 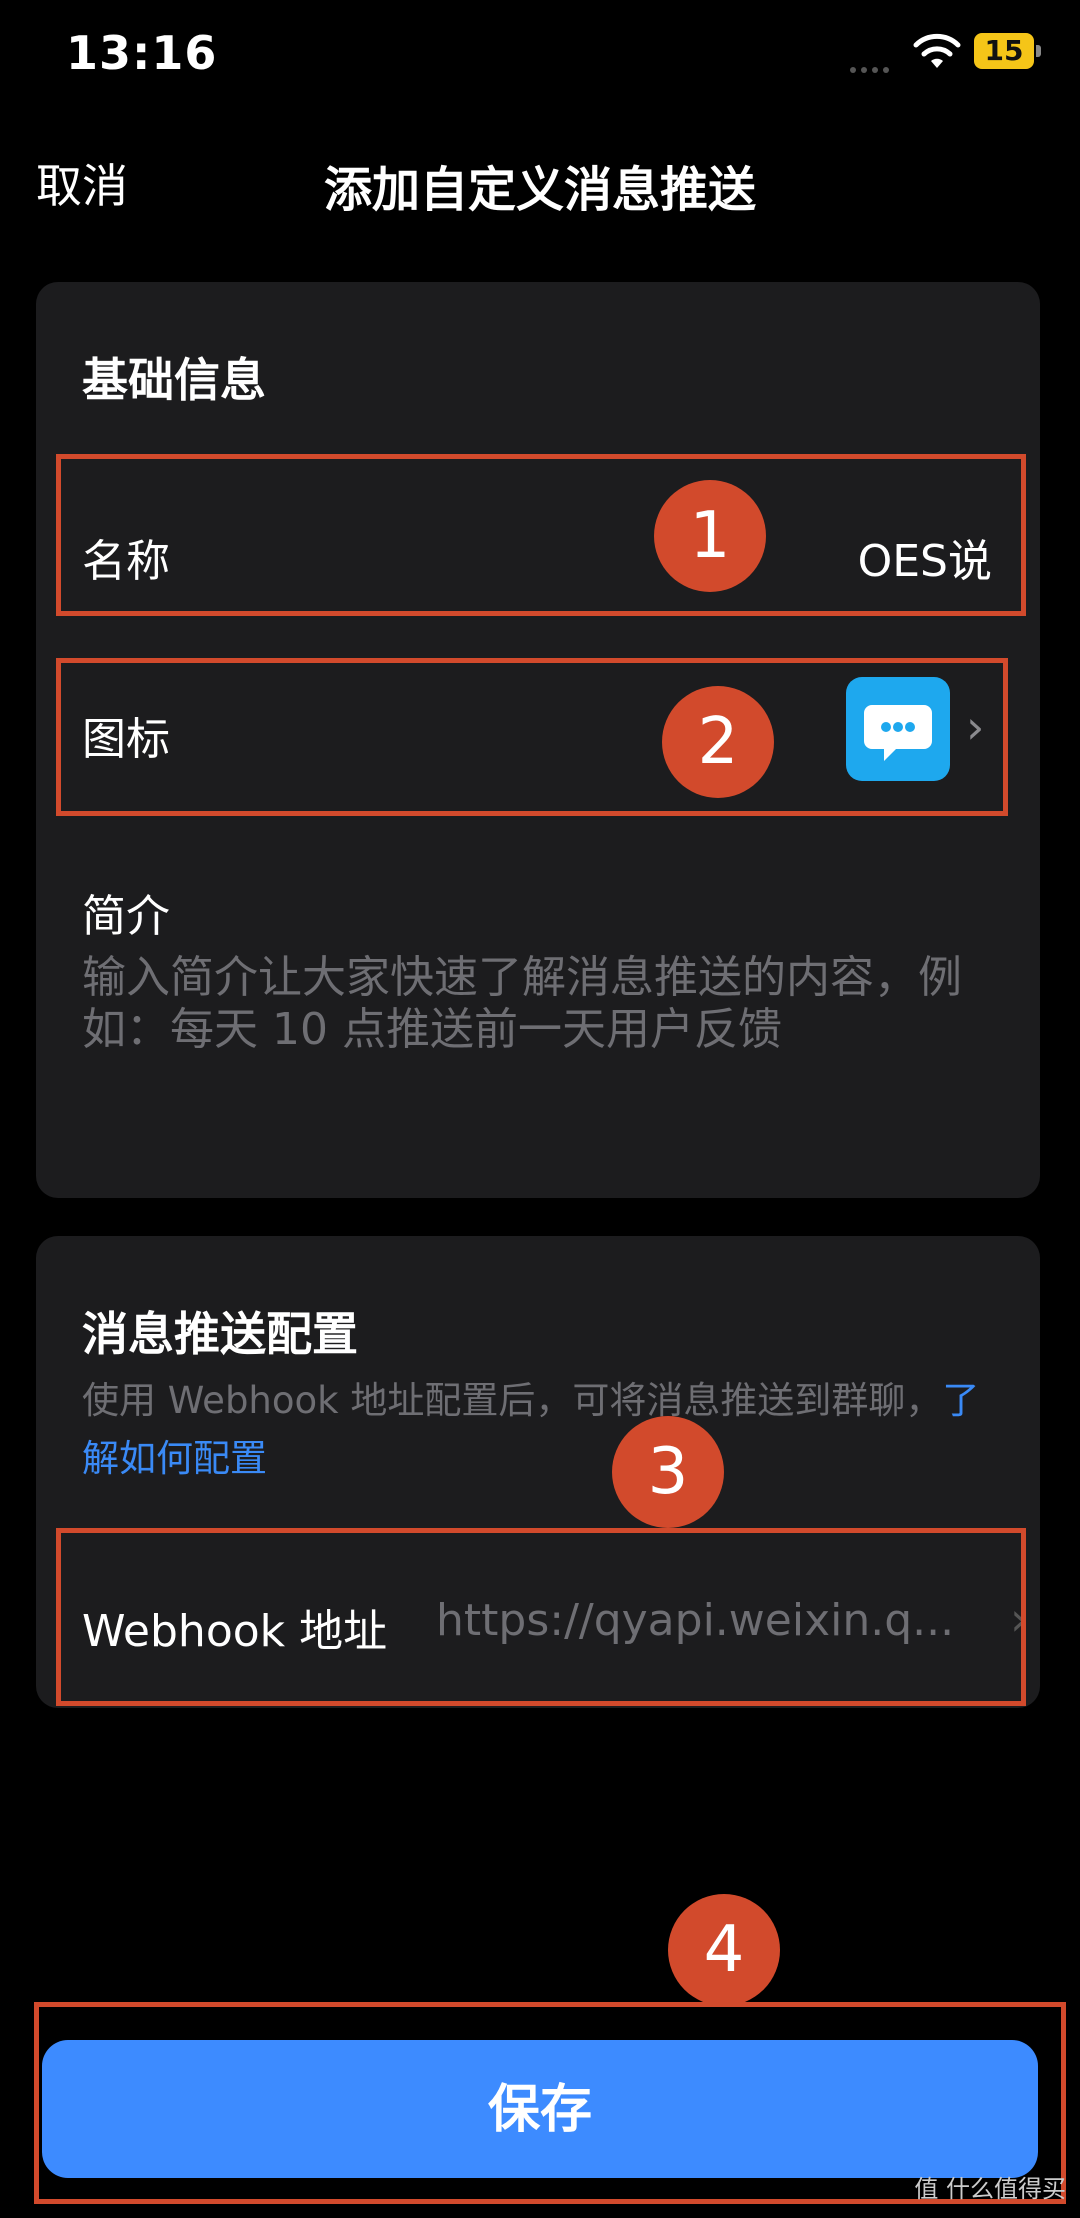 What do you see at coordinates (875, 65) in the screenshot?
I see `signal-icon` at bounding box center [875, 65].